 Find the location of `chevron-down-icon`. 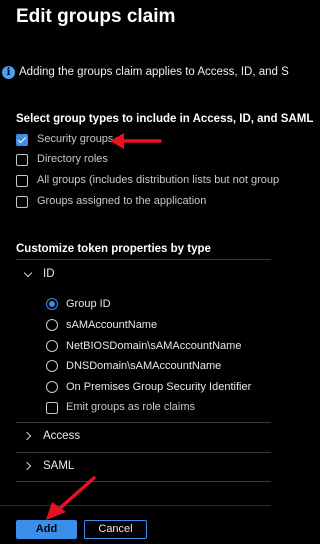

chevron-down-icon is located at coordinates (28, 273).